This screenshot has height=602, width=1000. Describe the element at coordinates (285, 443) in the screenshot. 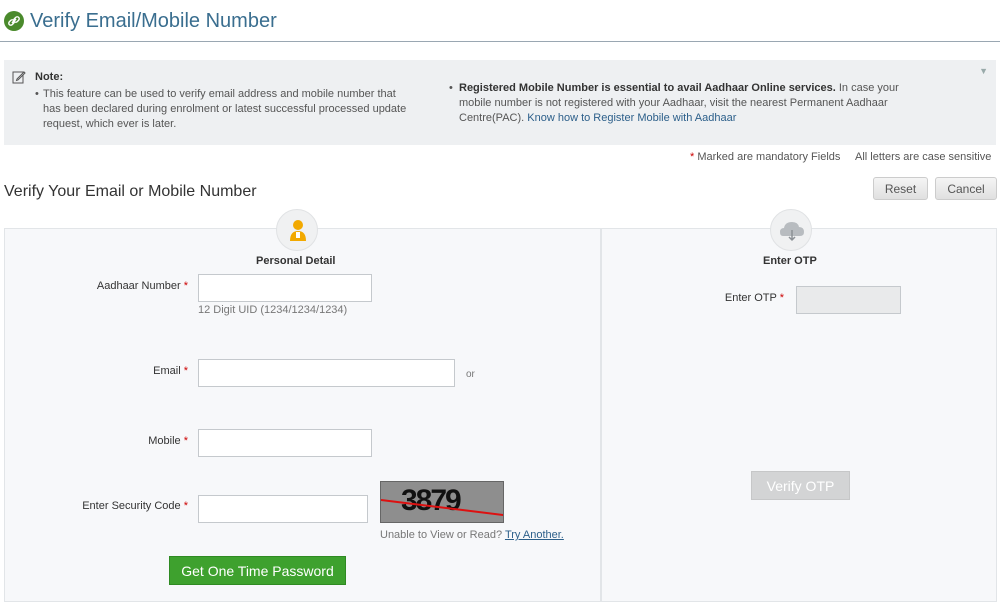

I see `mobile-field` at that location.